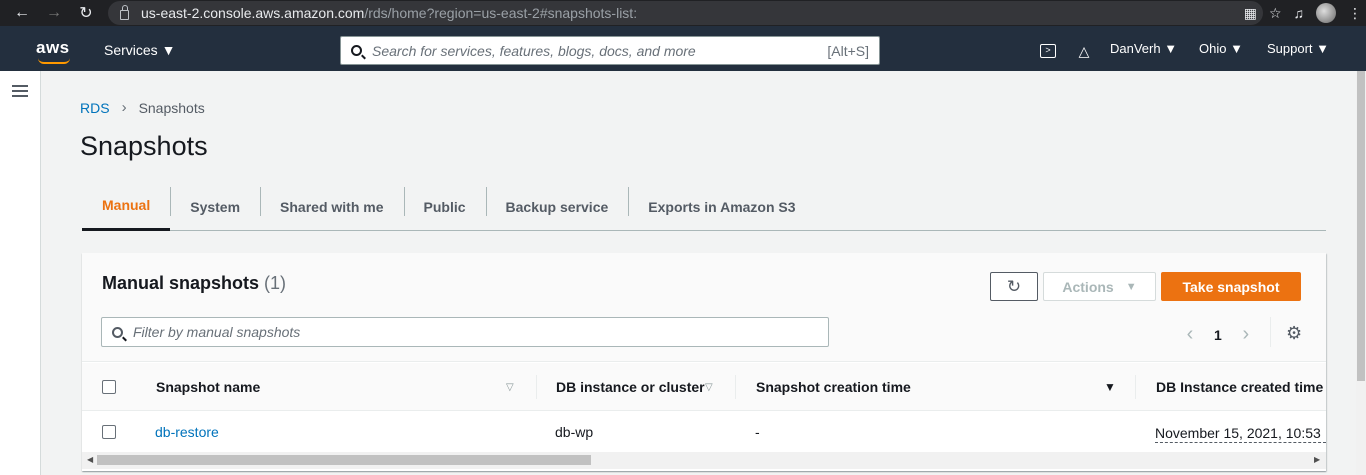 Image resolution: width=1366 pixels, height=475 pixels. I want to click on bell-icon: △, so click(1084, 51).